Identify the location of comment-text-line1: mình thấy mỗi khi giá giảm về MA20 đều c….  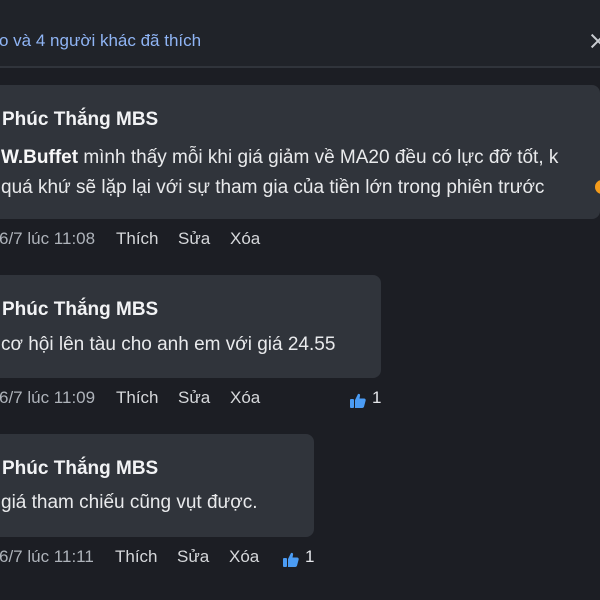
(318, 157).